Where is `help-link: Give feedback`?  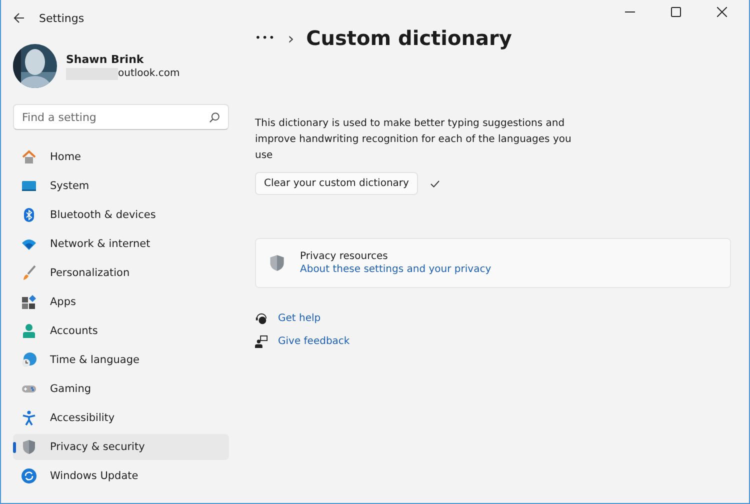 help-link: Give feedback is located at coordinates (314, 341).